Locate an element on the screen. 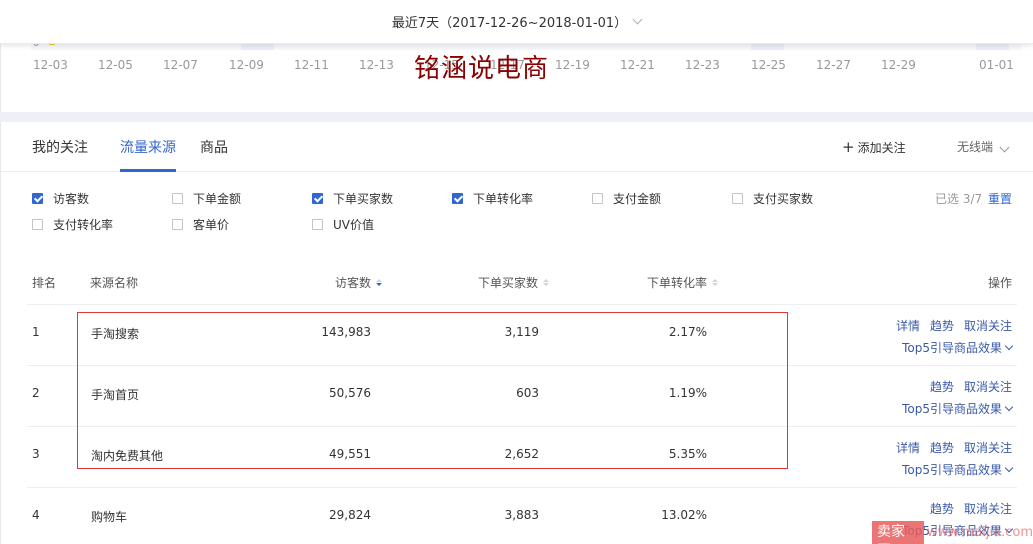 Image resolution: width=1033 pixels, height=544 pixels. x-tick-label: 12-05 is located at coordinates (115, 65).